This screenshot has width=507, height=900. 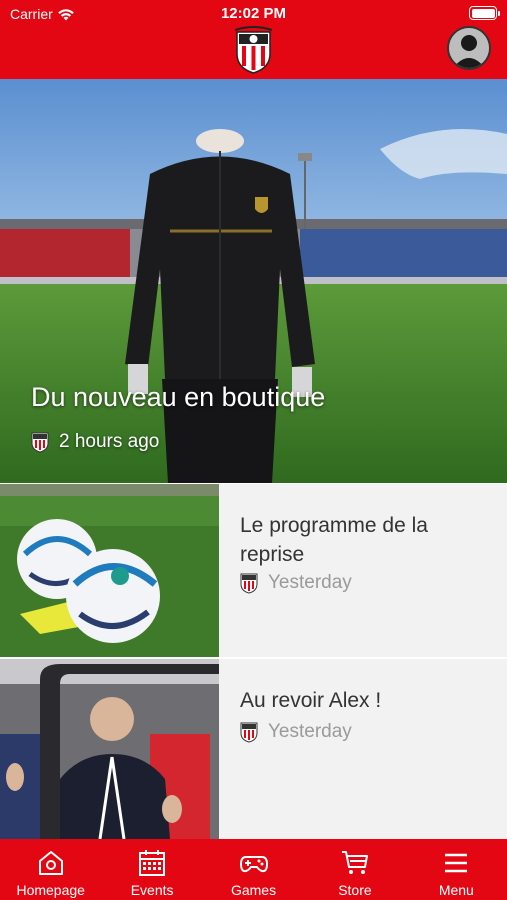 I want to click on tab-menu: Menu, so click(x=456, y=869).